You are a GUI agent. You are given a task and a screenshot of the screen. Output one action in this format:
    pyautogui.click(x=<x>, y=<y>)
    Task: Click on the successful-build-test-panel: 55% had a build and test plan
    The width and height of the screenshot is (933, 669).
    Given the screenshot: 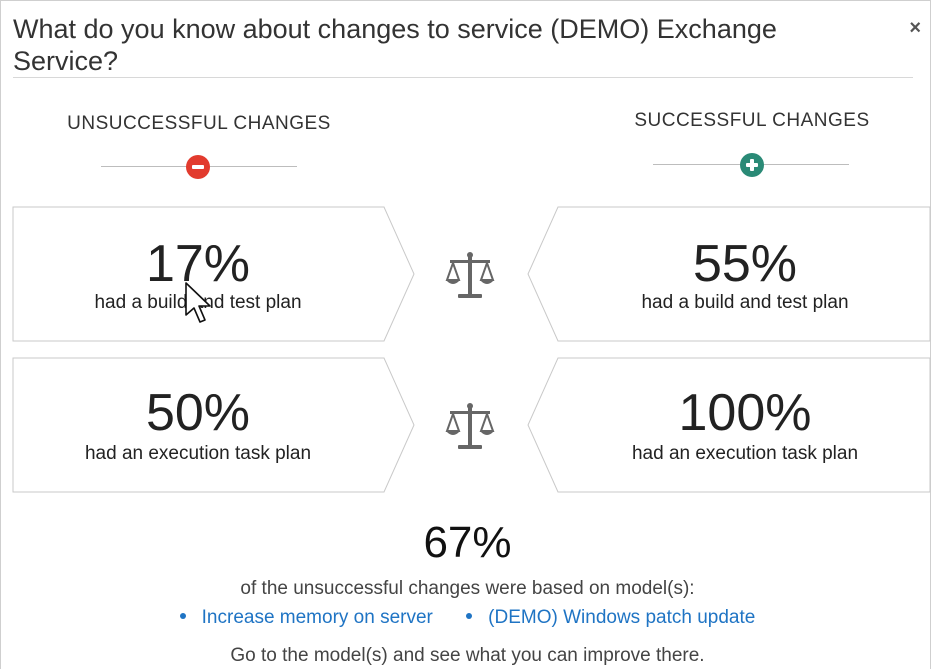 What is the action you would take?
    pyautogui.click(x=729, y=274)
    